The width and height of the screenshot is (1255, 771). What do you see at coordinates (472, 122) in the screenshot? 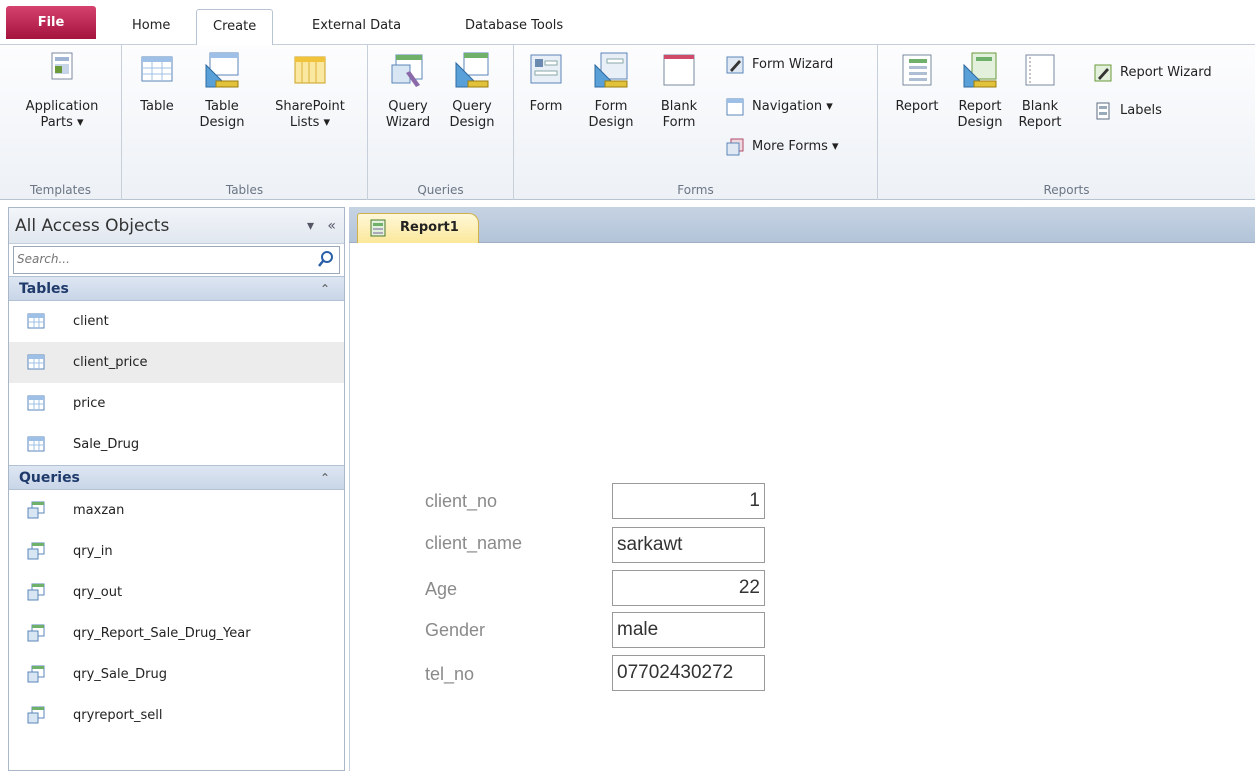
I see `query-design-label-2: Design` at bounding box center [472, 122].